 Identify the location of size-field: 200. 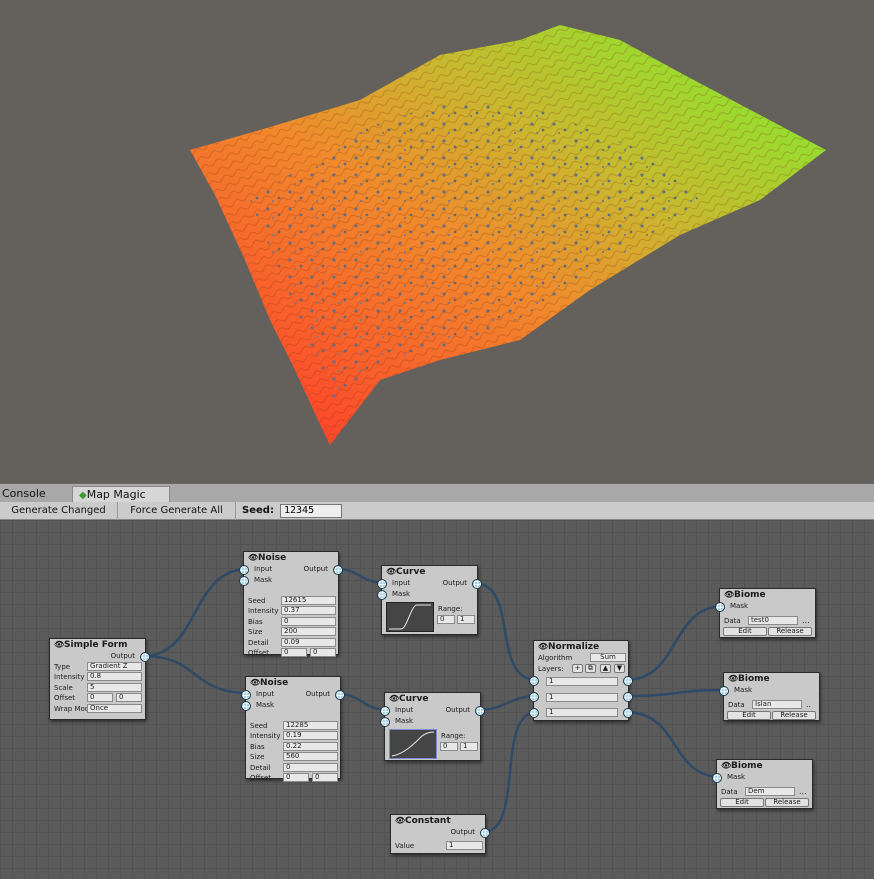
(308, 631).